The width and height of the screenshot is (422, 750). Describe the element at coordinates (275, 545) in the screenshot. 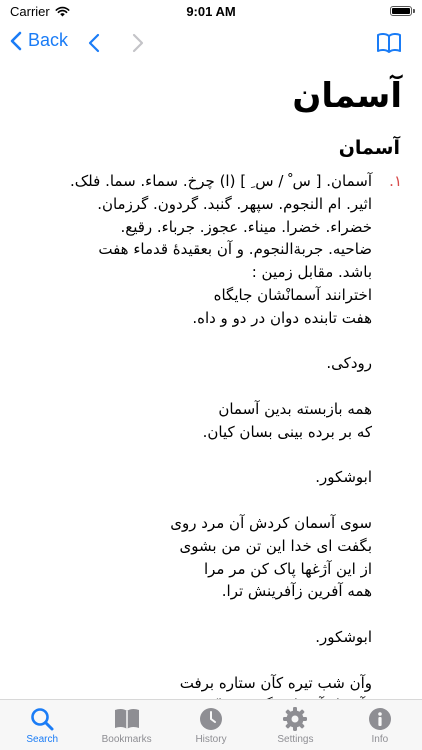

I see `definition-line: بگفت ای خدا این تن من بشوی` at that location.